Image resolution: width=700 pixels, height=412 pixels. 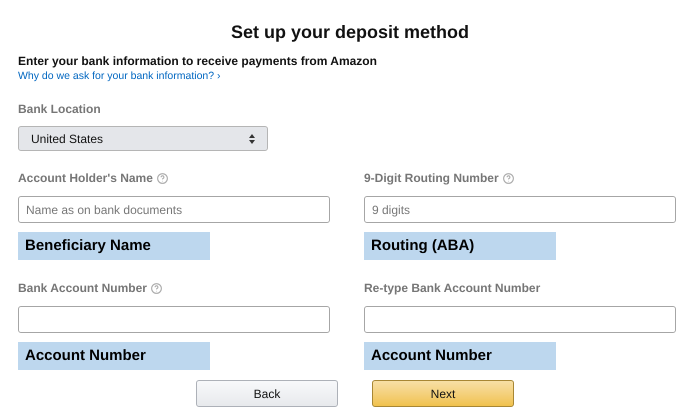 What do you see at coordinates (198, 61) in the screenshot?
I see `intro-text: Enter your bank information to receive payments from Amazon` at bounding box center [198, 61].